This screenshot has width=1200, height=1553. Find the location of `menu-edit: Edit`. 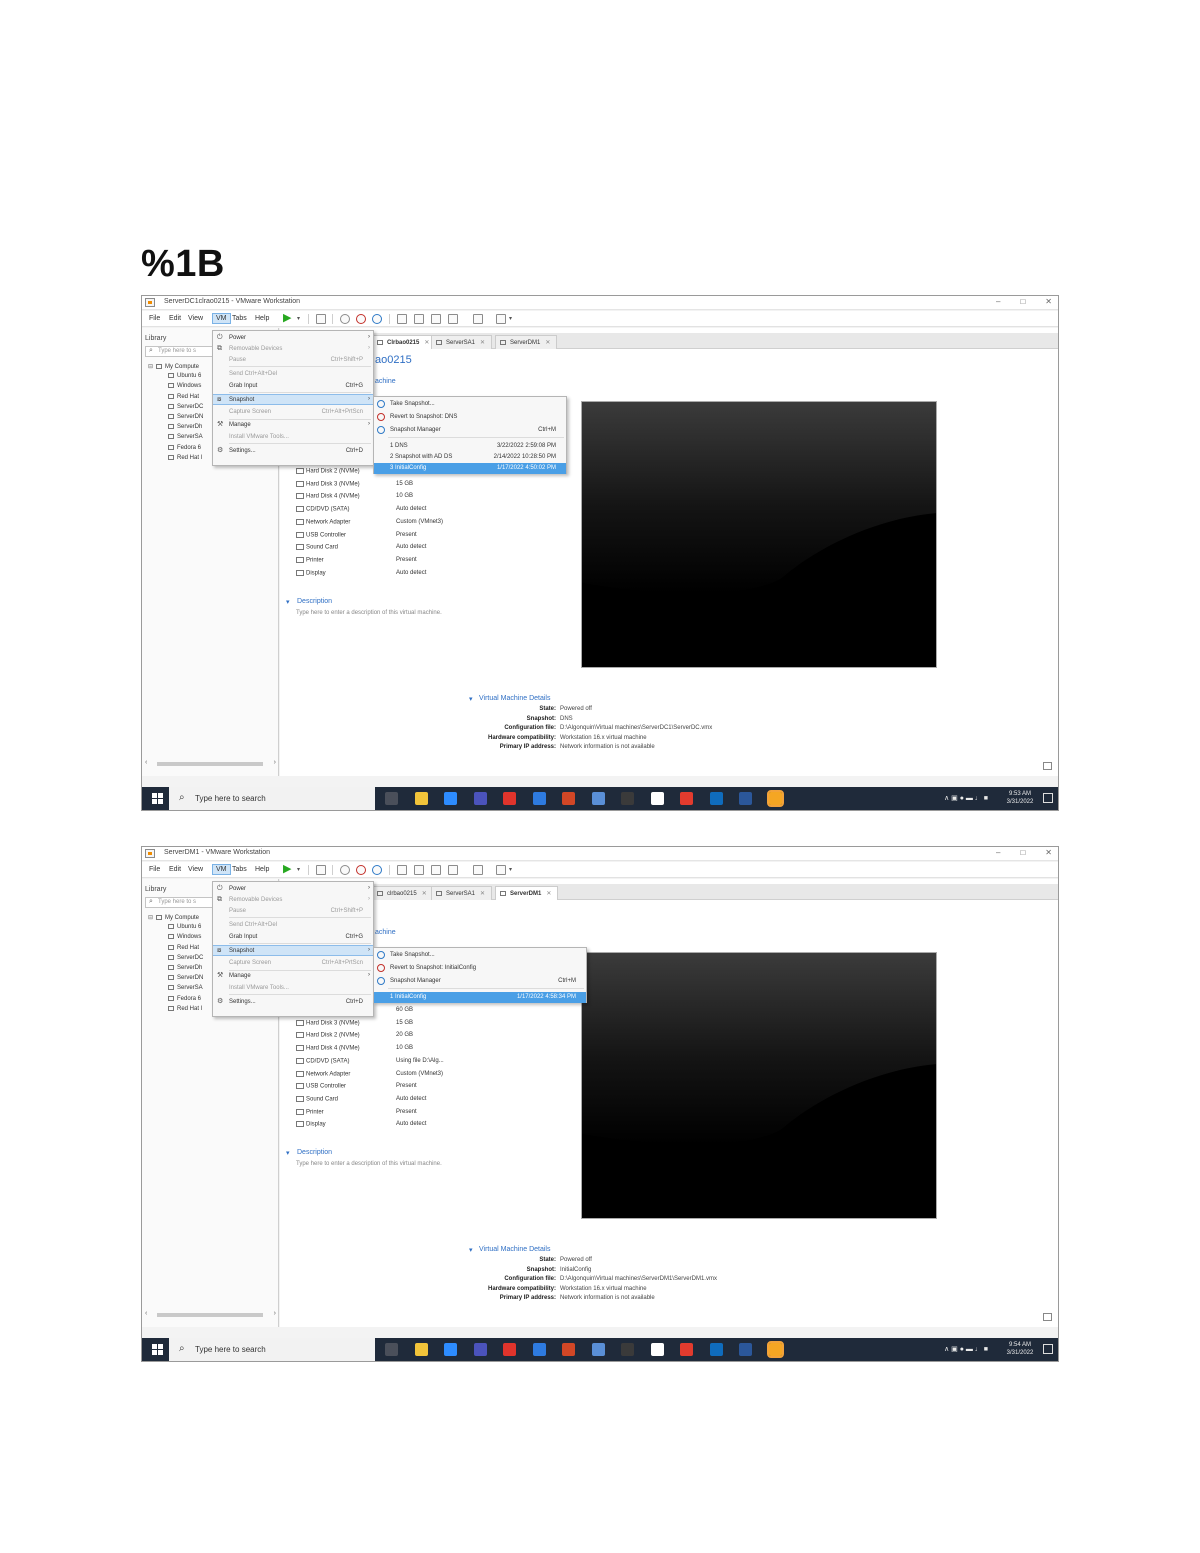

menu-edit: Edit is located at coordinates (175, 869).